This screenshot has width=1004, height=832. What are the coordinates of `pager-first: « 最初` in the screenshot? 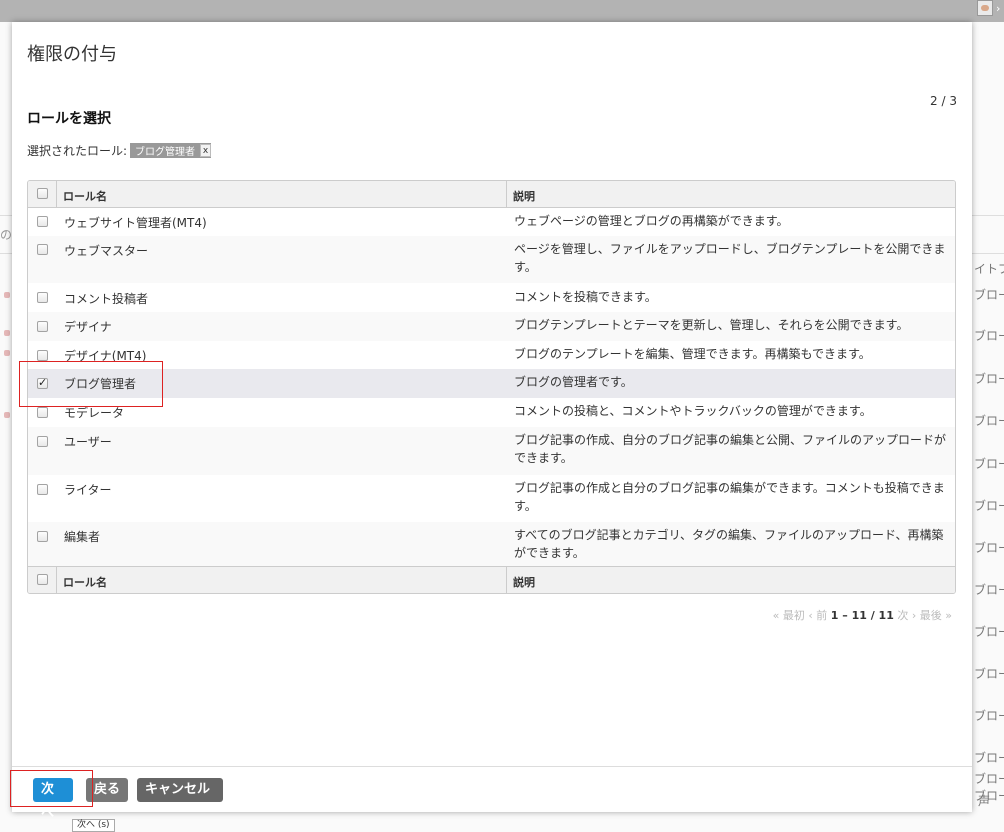 It's located at (788, 615).